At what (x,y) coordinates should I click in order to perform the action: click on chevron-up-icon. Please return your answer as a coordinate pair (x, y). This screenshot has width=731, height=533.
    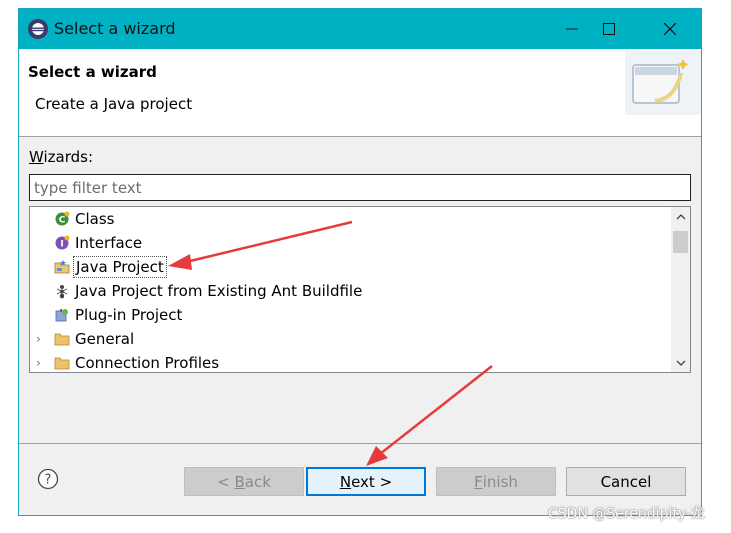
    Looking at the image, I should click on (680, 216).